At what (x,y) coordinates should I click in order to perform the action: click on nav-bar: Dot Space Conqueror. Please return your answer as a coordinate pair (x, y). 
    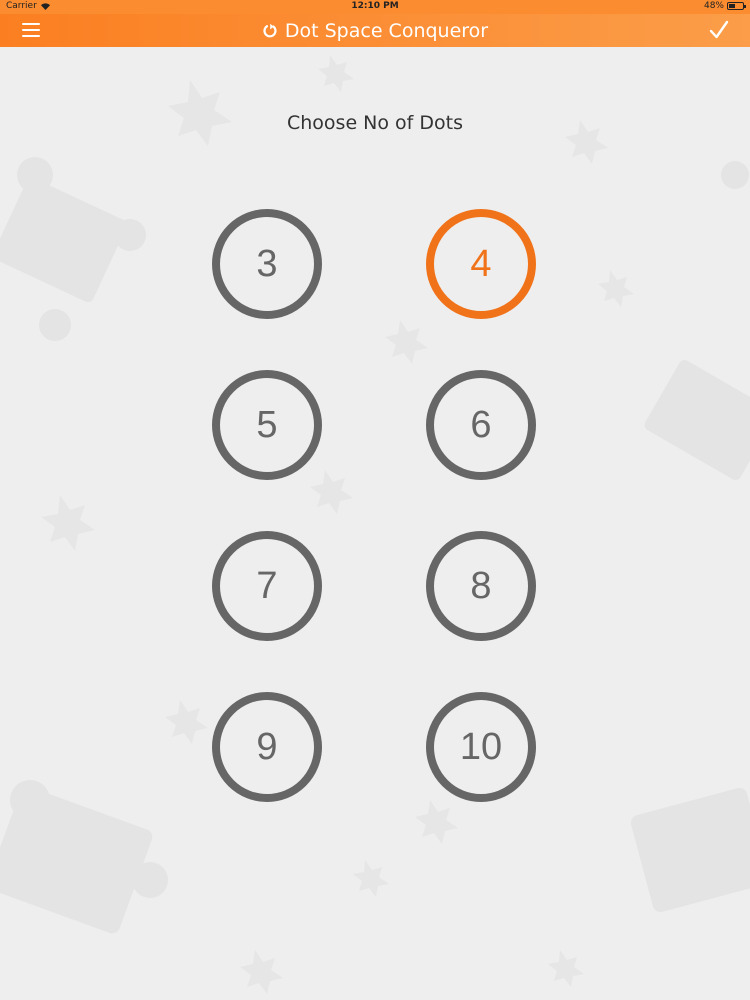
    Looking at the image, I should click on (375, 30).